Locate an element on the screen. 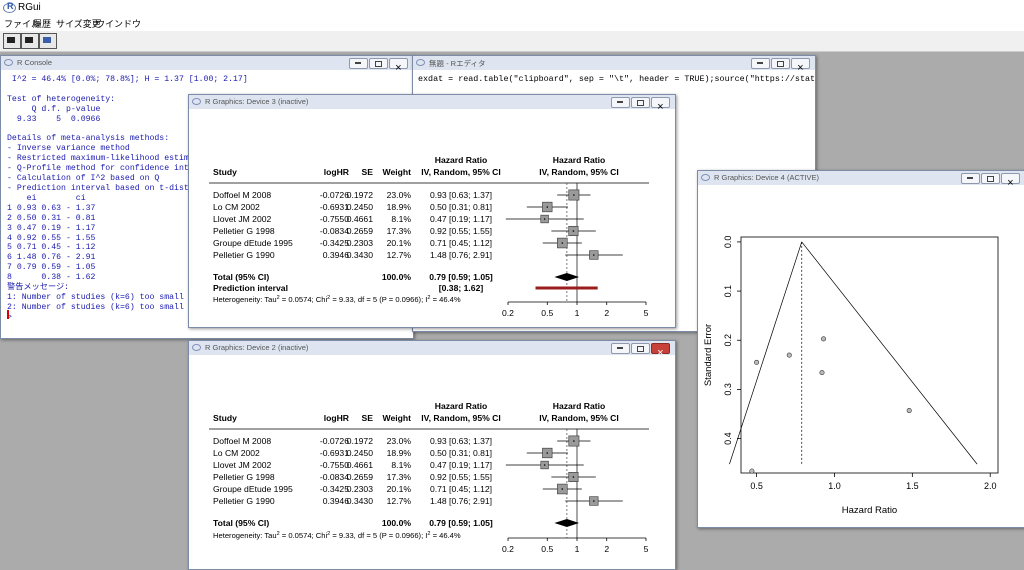 The image size is (1024, 570). prediction-ci: [0.38; 1.62] is located at coordinates (461, 288).